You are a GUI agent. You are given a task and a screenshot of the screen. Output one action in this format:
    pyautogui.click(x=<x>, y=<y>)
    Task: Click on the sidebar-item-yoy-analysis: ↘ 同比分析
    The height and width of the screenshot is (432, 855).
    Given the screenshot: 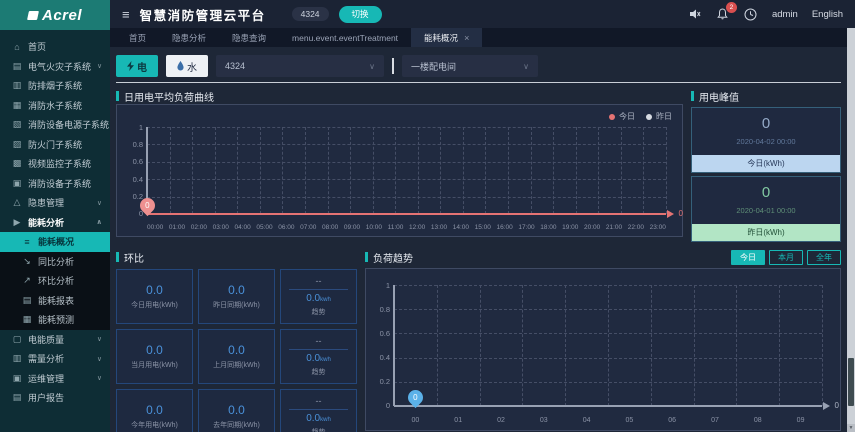 What is the action you would take?
    pyautogui.click(x=55, y=262)
    